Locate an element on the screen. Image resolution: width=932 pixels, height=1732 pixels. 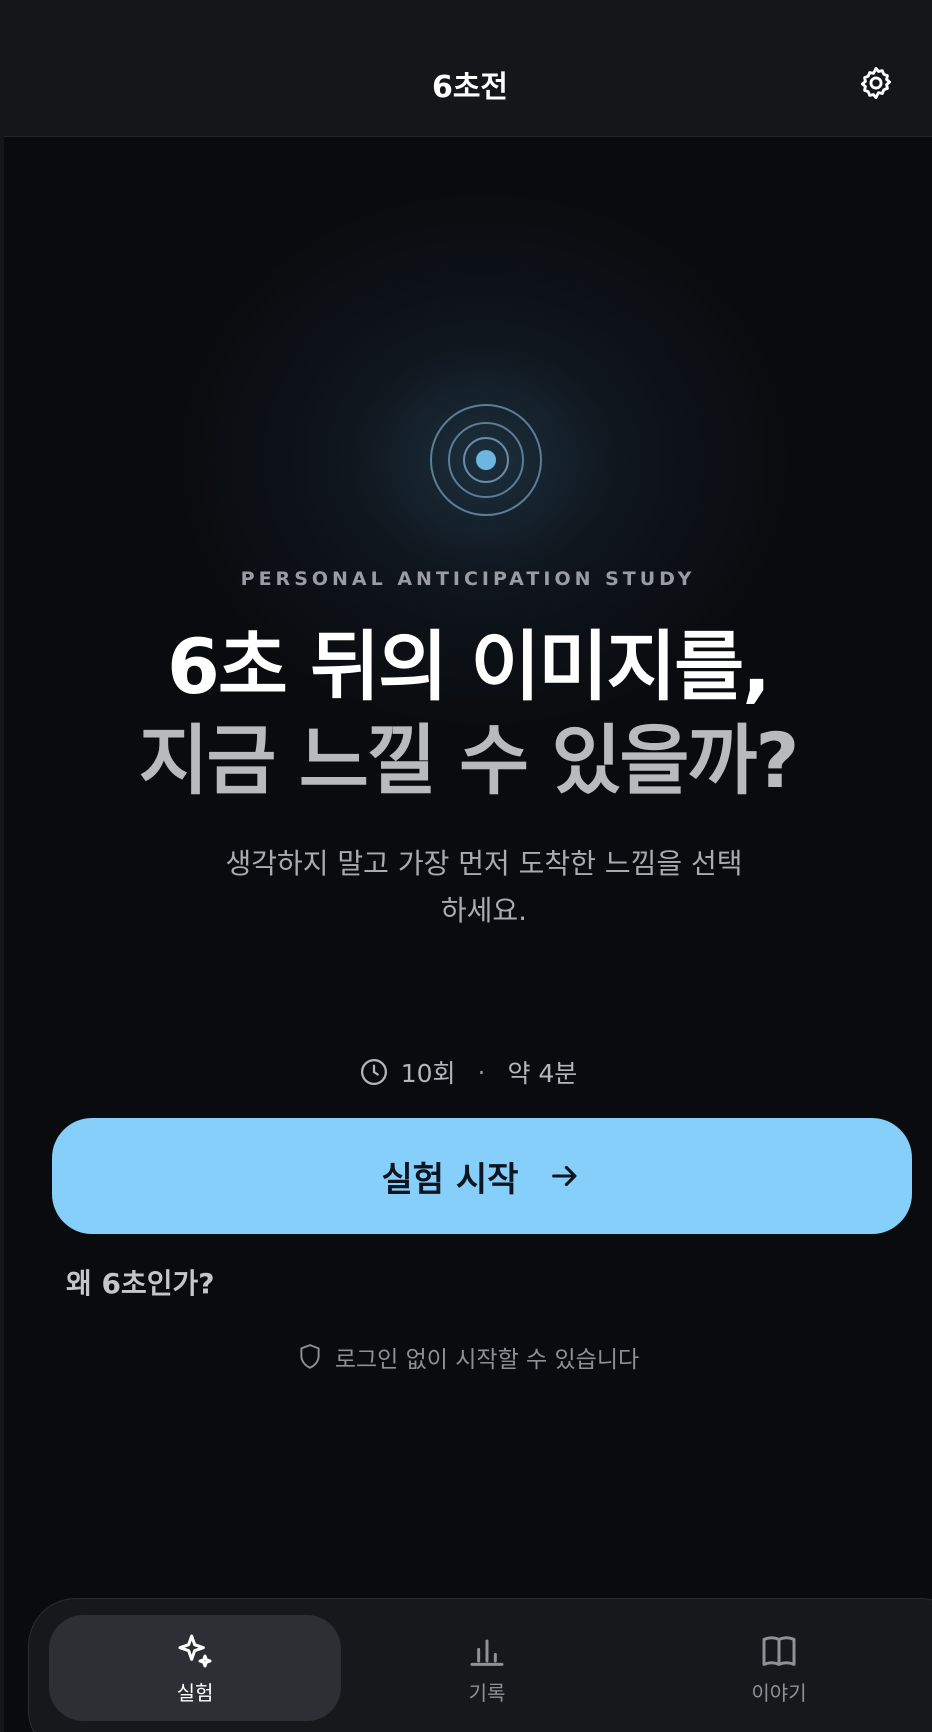
nav-tab-experiment: 실험 is located at coordinates (195, 1668).